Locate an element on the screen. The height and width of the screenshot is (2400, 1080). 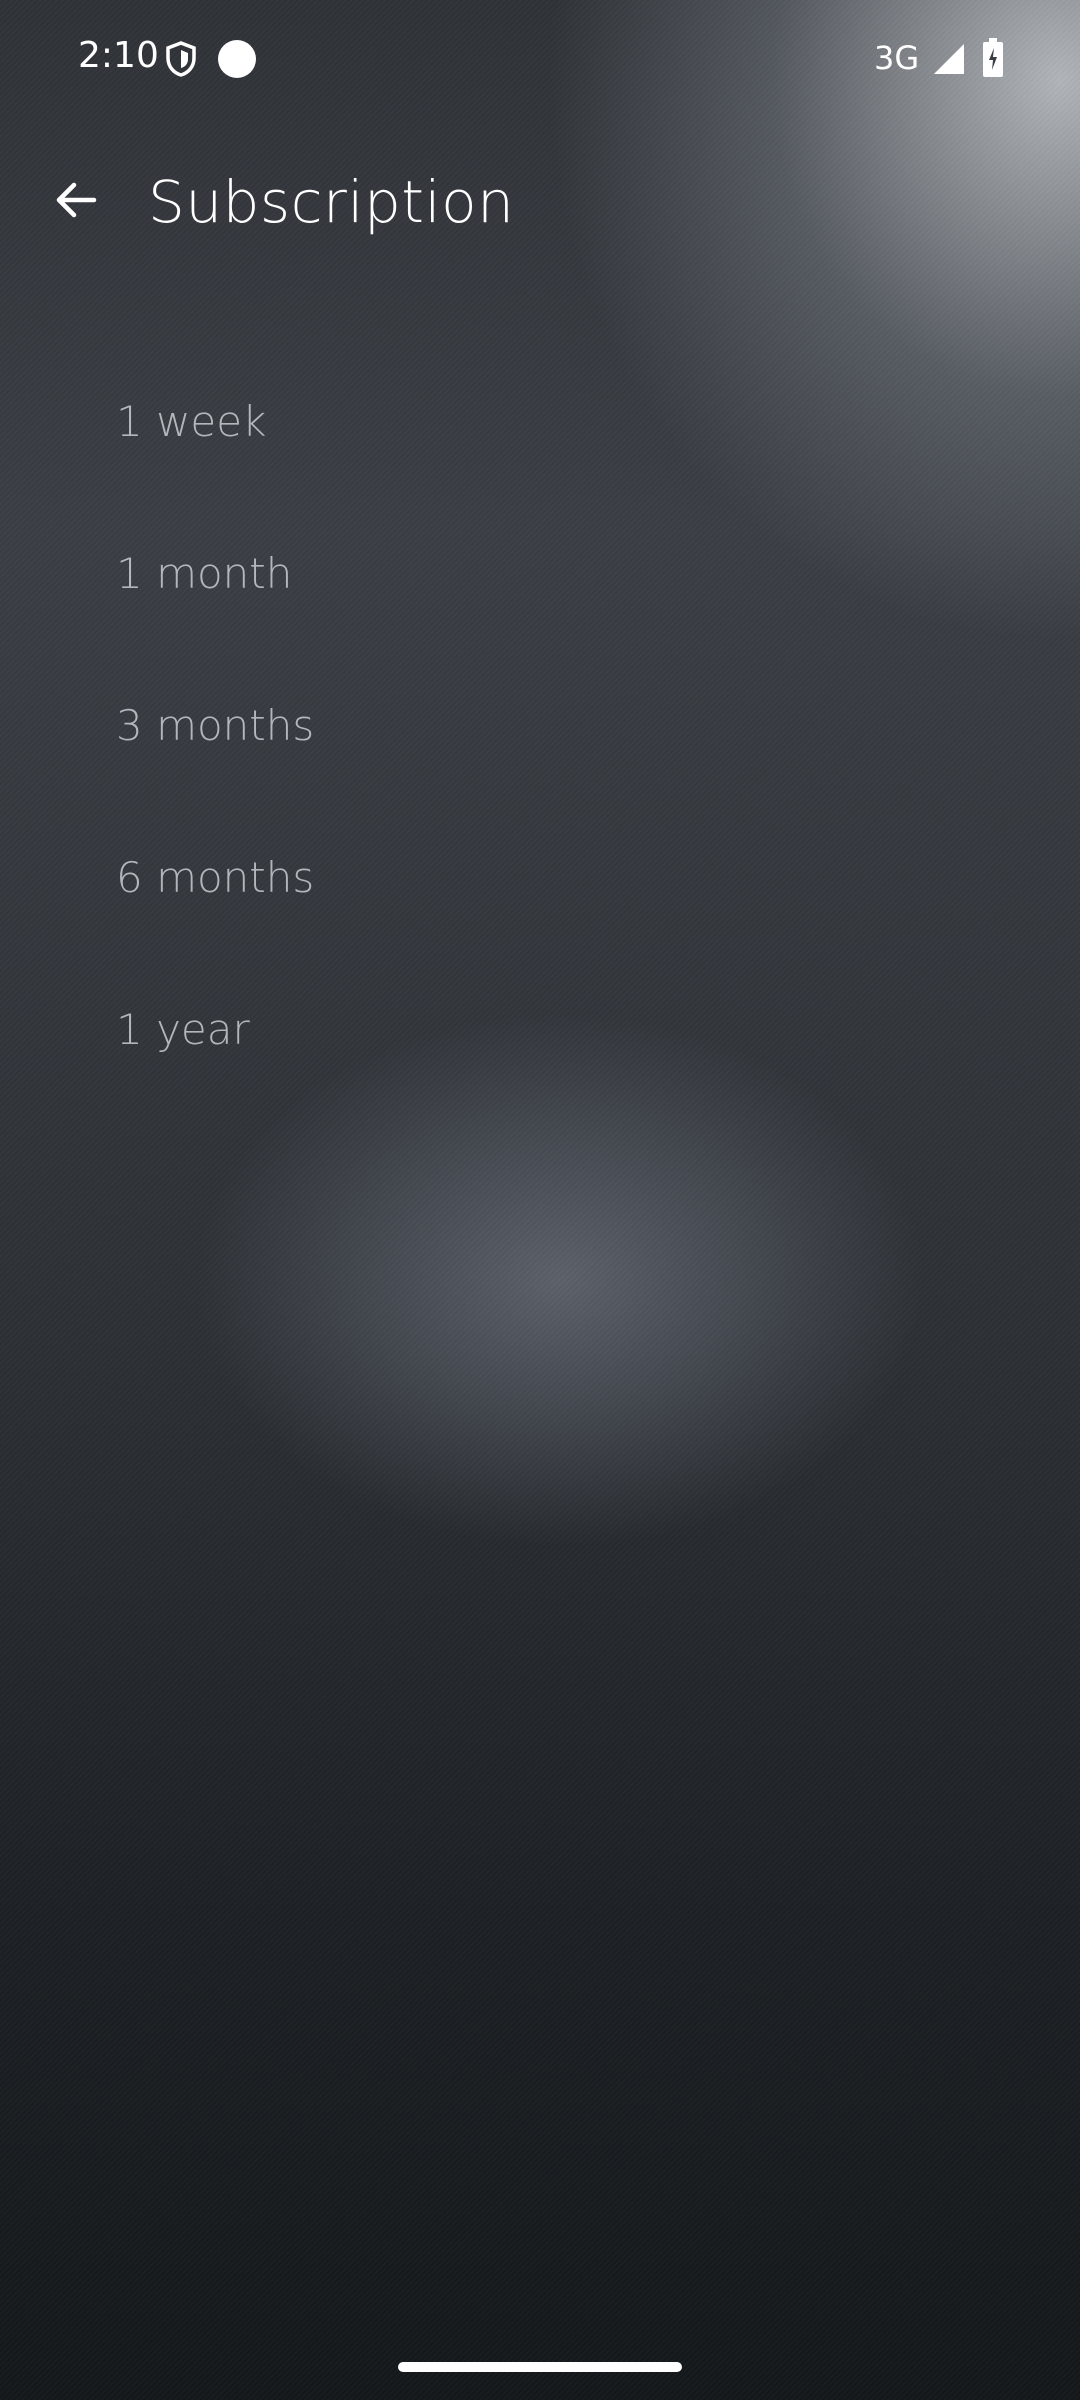
option-label: 1 month is located at coordinates (204, 573).